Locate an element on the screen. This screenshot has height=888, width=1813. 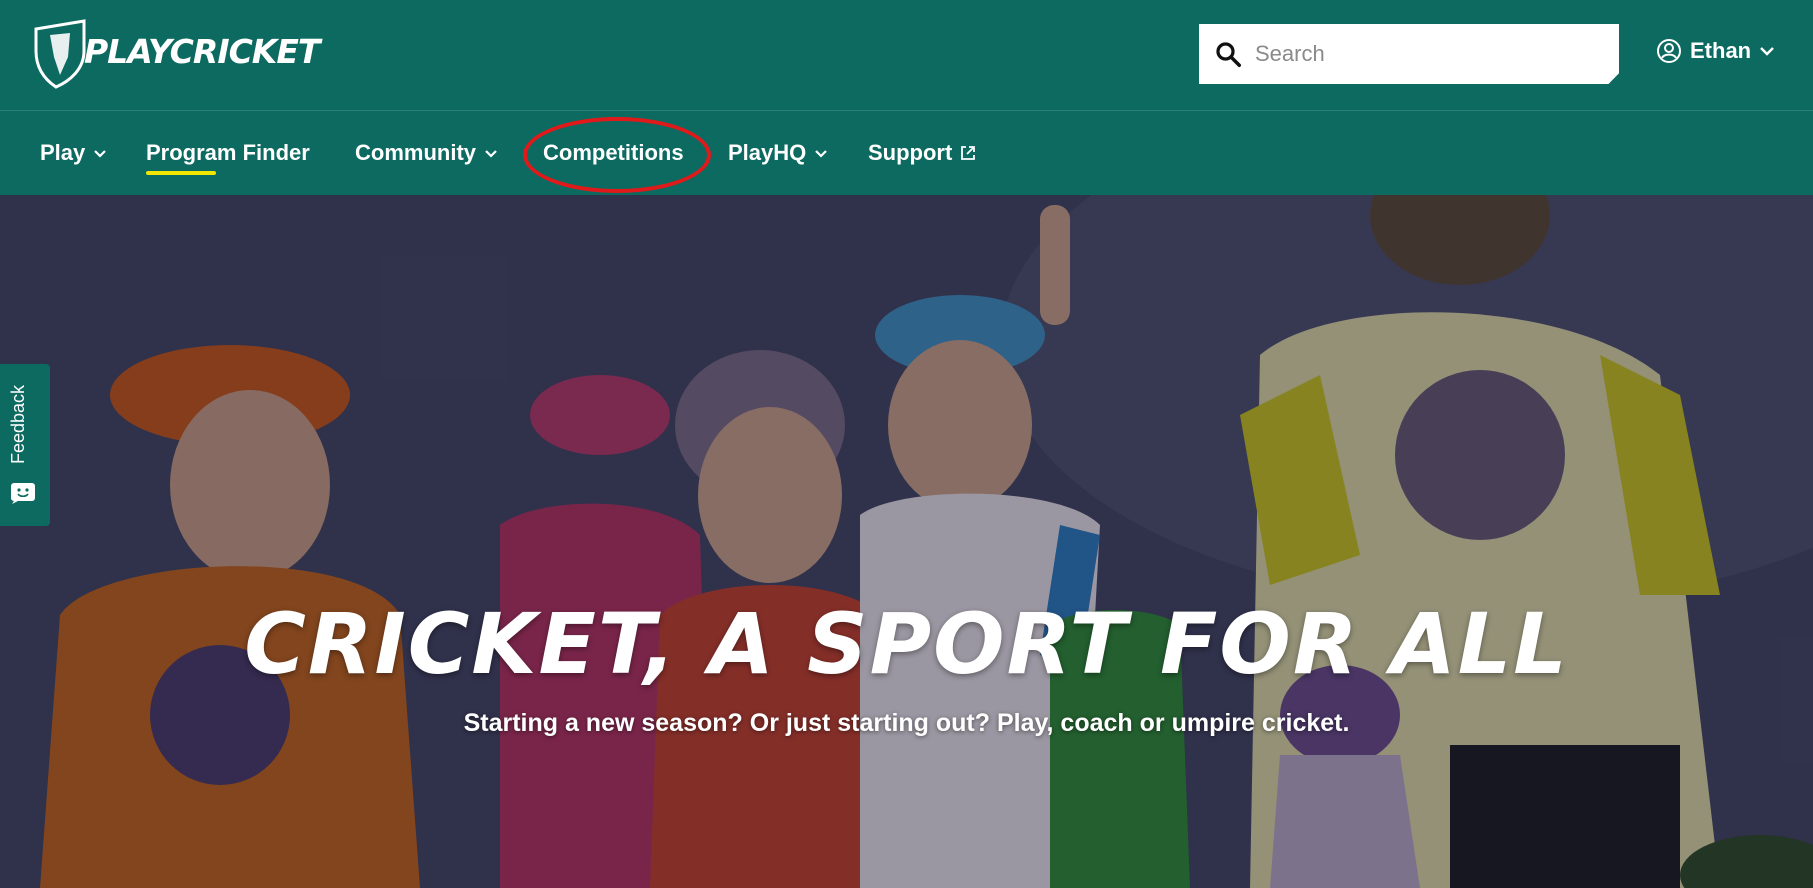
feedback-tab: Feedback is located at coordinates (25, 445).